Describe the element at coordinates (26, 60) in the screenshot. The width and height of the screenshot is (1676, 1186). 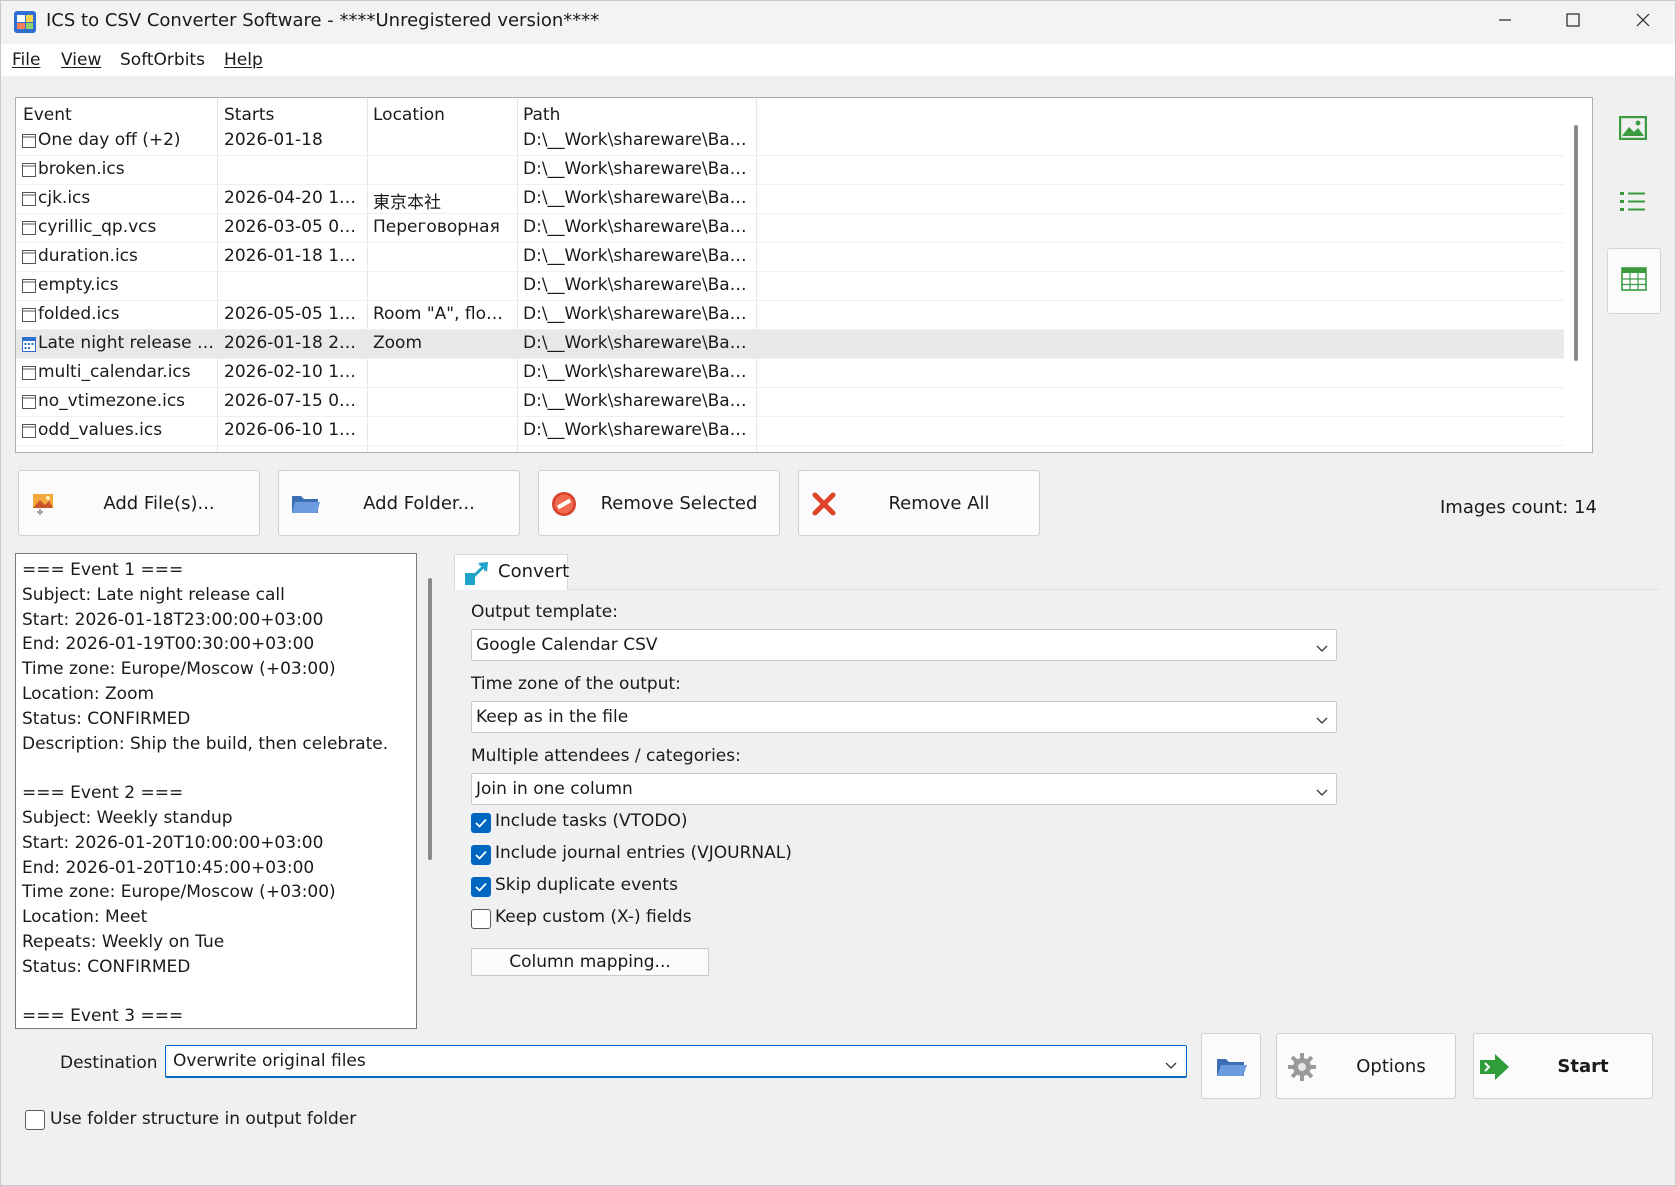
I see `menu-file: File` at that location.